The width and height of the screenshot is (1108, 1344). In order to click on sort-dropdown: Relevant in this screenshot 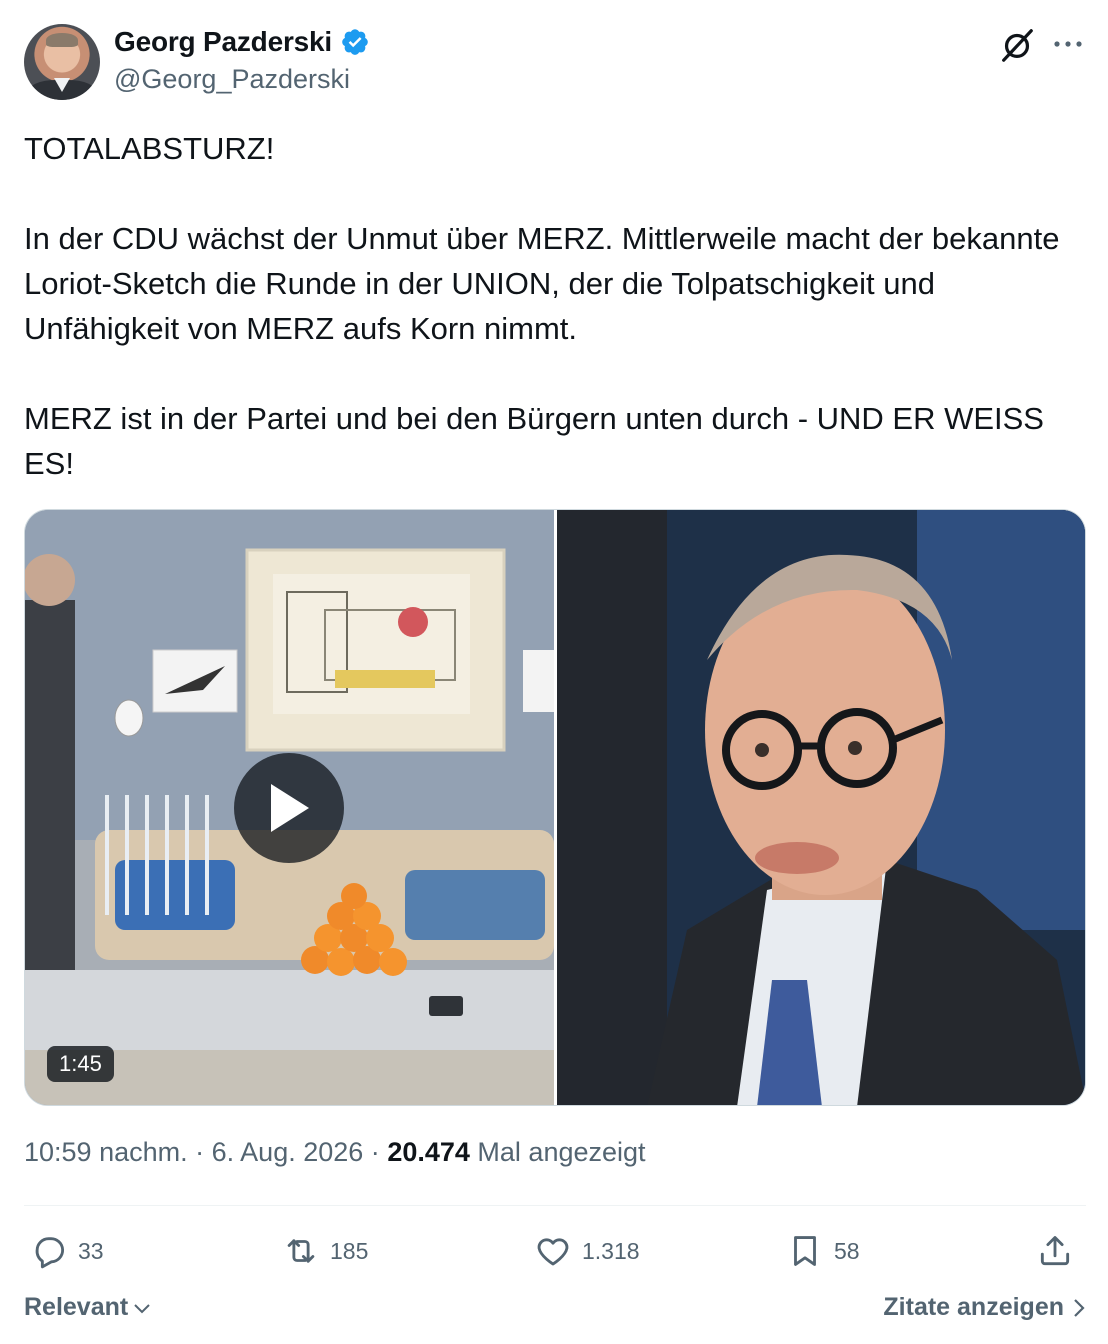, I will do `click(88, 1307)`.